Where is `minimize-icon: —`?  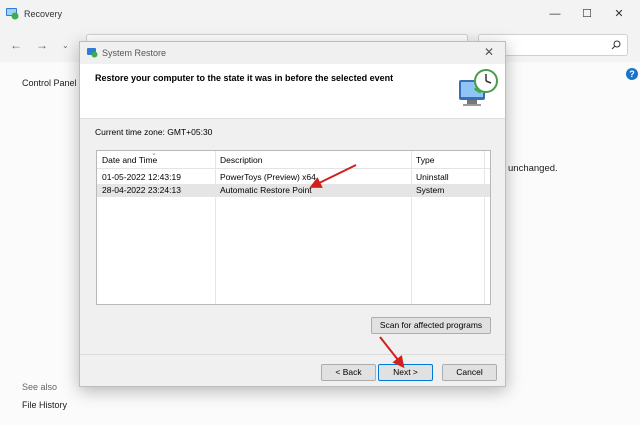 minimize-icon: — is located at coordinates (555, 14).